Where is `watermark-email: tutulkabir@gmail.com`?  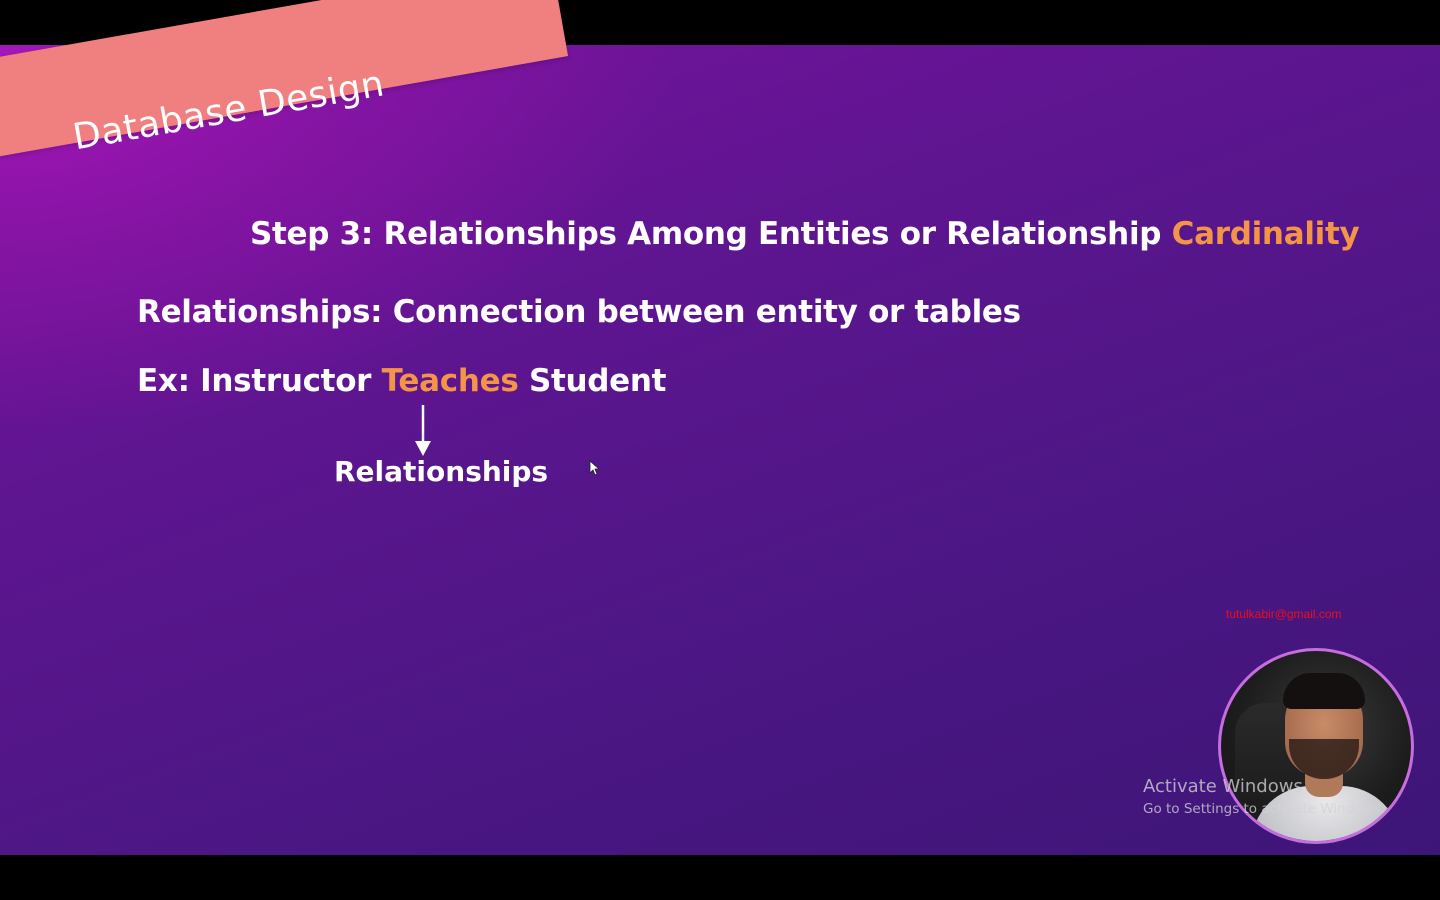
watermark-email: tutulkabir@gmail.com is located at coordinates (1284, 614).